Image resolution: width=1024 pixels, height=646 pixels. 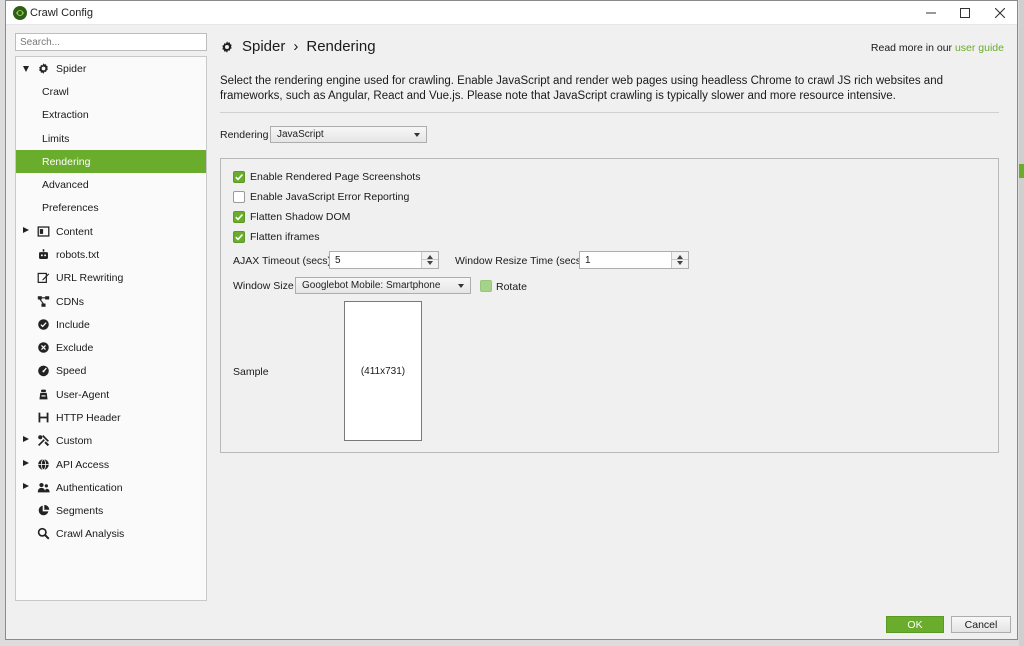 I want to click on divider, so click(x=609, y=112).